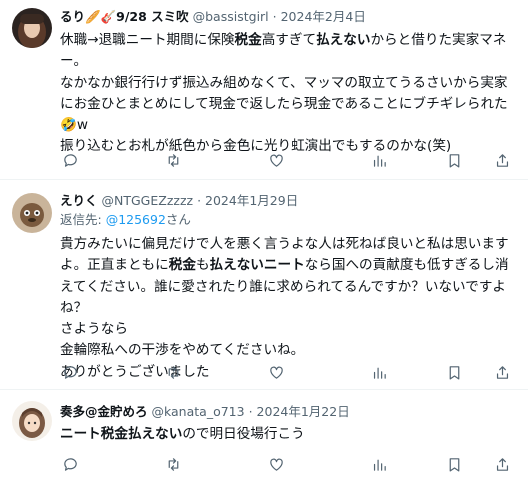 This screenshot has height=478, width=528. I want to click on text-segment: ので明日役場行こう, so click(243, 434).